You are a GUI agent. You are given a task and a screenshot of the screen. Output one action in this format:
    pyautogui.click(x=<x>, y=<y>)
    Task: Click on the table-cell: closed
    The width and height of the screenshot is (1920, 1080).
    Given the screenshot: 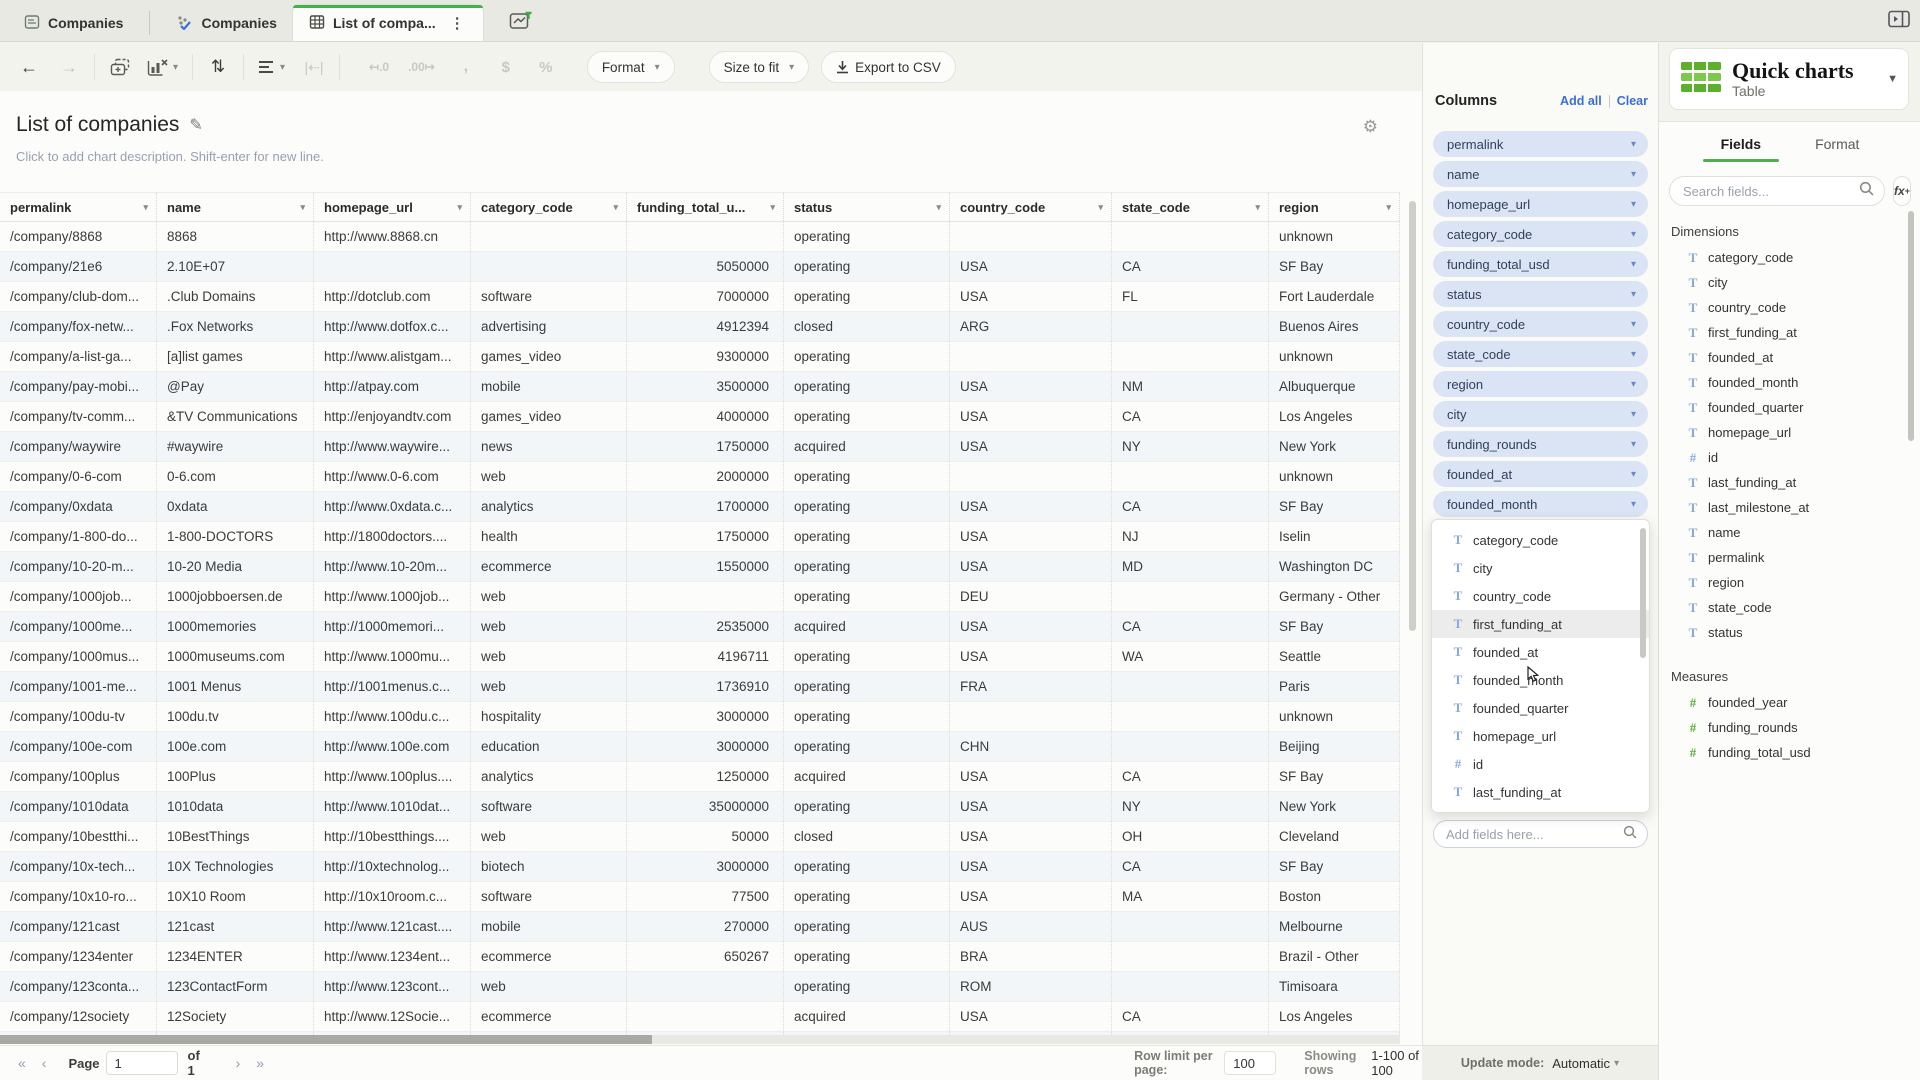 What is the action you would take?
    pyautogui.click(x=867, y=836)
    